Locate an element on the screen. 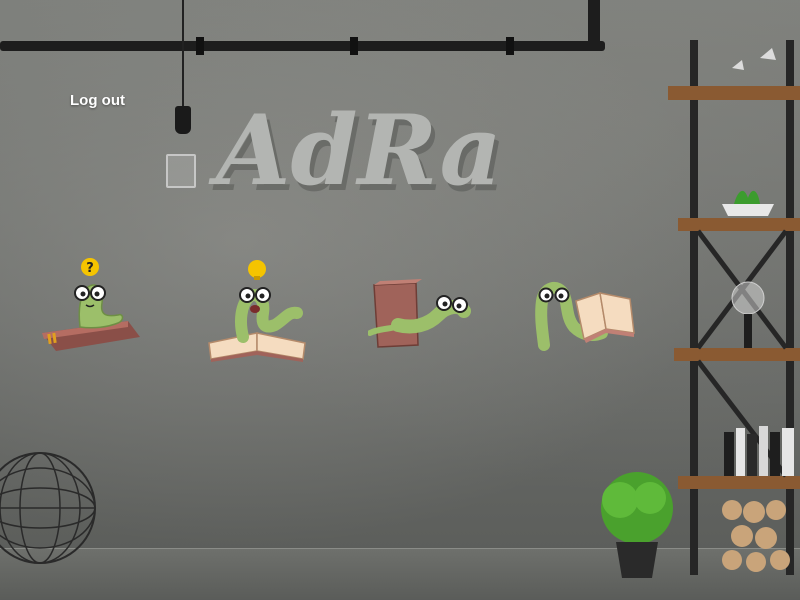 Image resolution: width=800 pixels, height=600 pixels. ceiling-pipe-vertical is located at coordinates (594, 25).